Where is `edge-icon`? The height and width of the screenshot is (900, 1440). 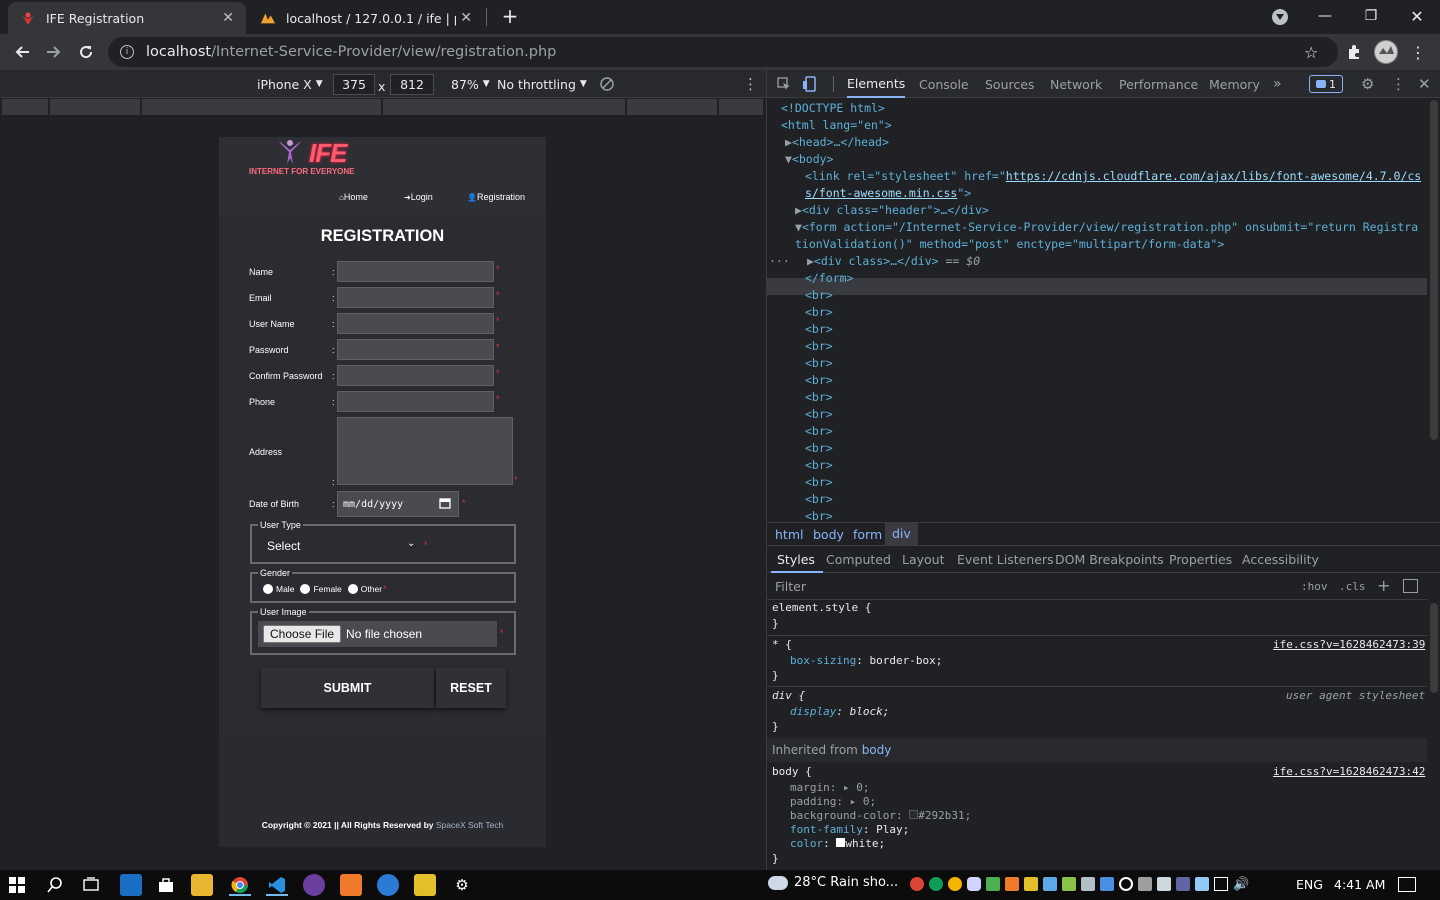
edge-icon is located at coordinates (388, 885).